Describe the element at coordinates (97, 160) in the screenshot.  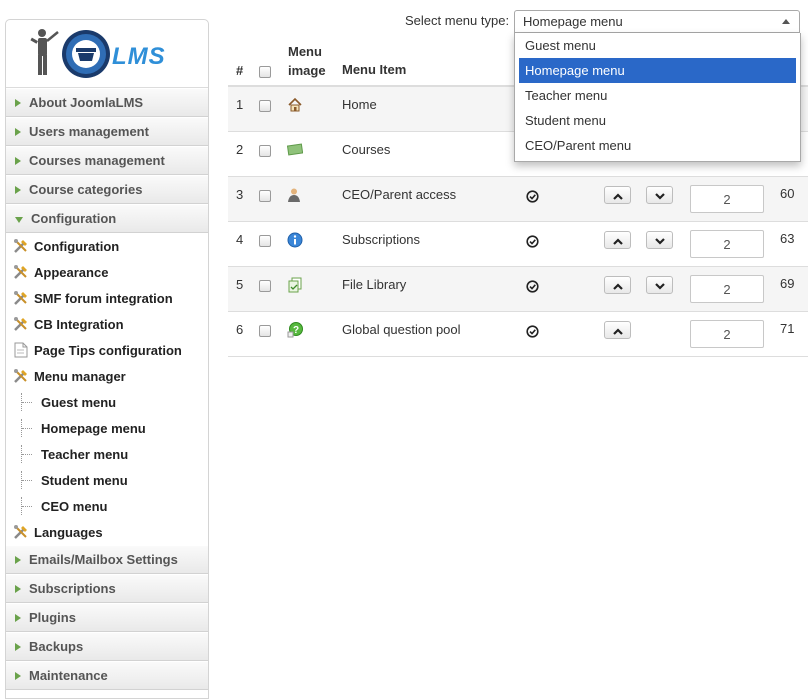
I see `sidebar-section-label: Courses management` at that location.